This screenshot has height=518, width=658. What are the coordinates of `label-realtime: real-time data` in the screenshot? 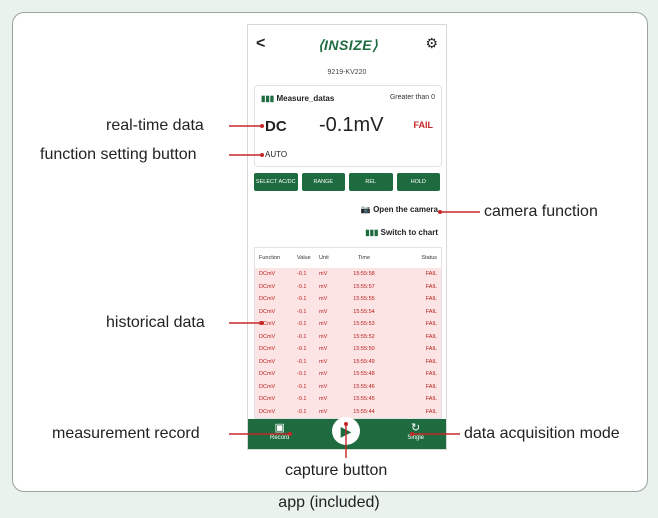 It's located at (155, 125).